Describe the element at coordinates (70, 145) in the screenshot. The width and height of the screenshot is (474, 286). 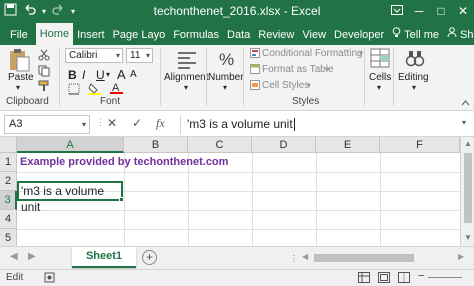
I see `column-header-a: A` at that location.